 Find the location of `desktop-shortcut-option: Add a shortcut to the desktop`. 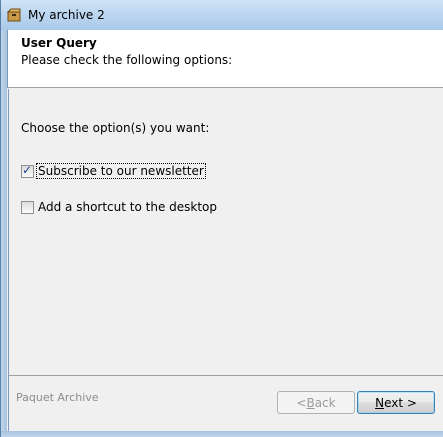

desktop-shortcut-option: Add a shortcut to the desktop is located at coordinates (119, 207).